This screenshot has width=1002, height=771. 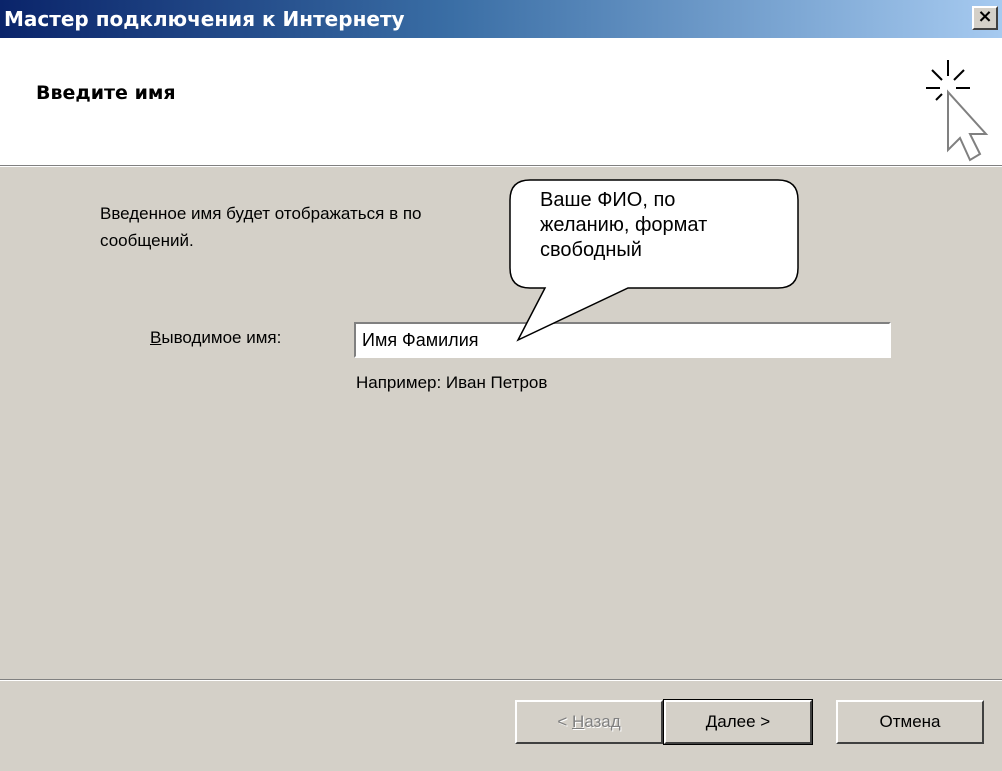 What do you see at coordinates (624, 225) in the screenshot?
I see `callout-line2: желанию, формат` at bounding box center [624, 225].